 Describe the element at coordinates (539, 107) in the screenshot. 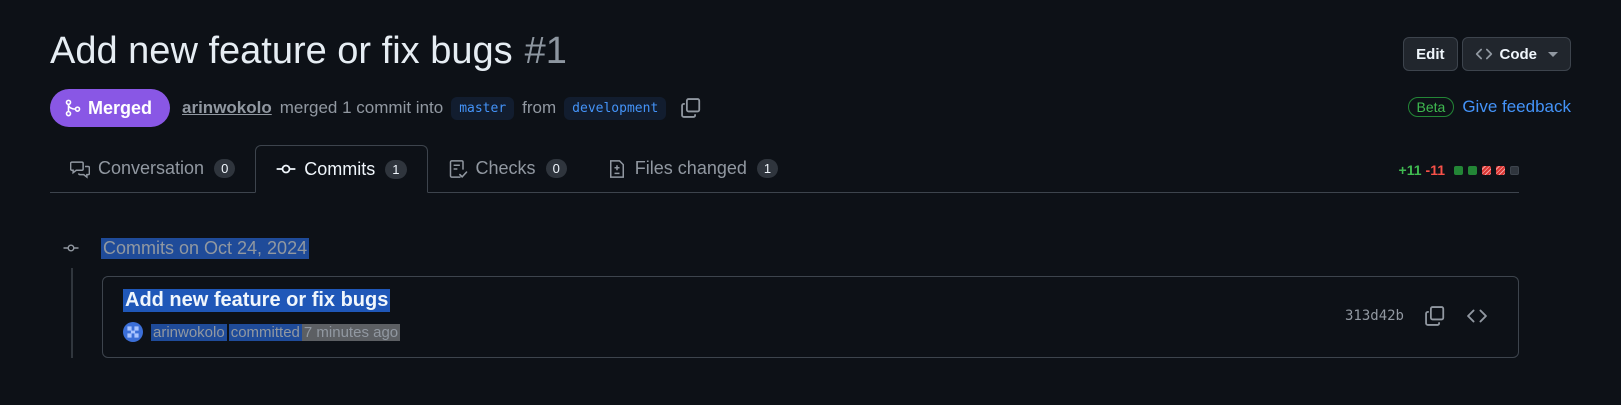

I see `from-text: from` at that location.